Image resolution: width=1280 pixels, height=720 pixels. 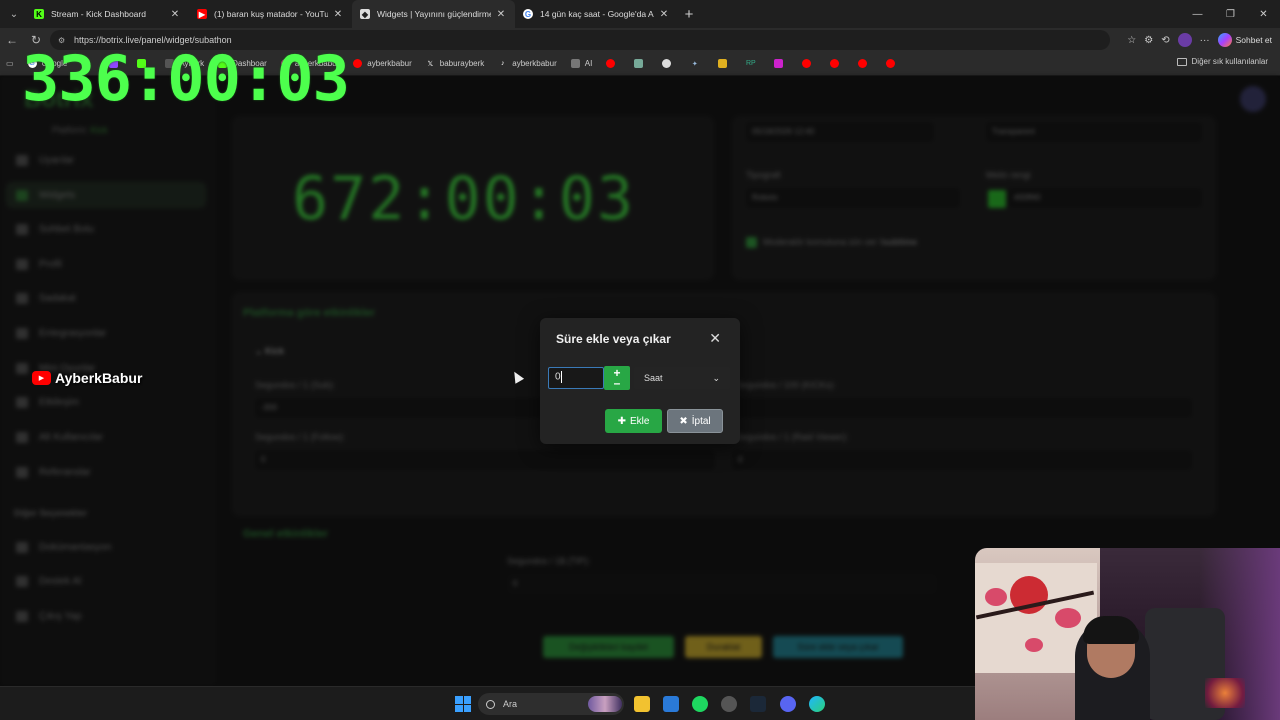 I want to click on search-placeholder: Ara, so click(x=510, y=704).